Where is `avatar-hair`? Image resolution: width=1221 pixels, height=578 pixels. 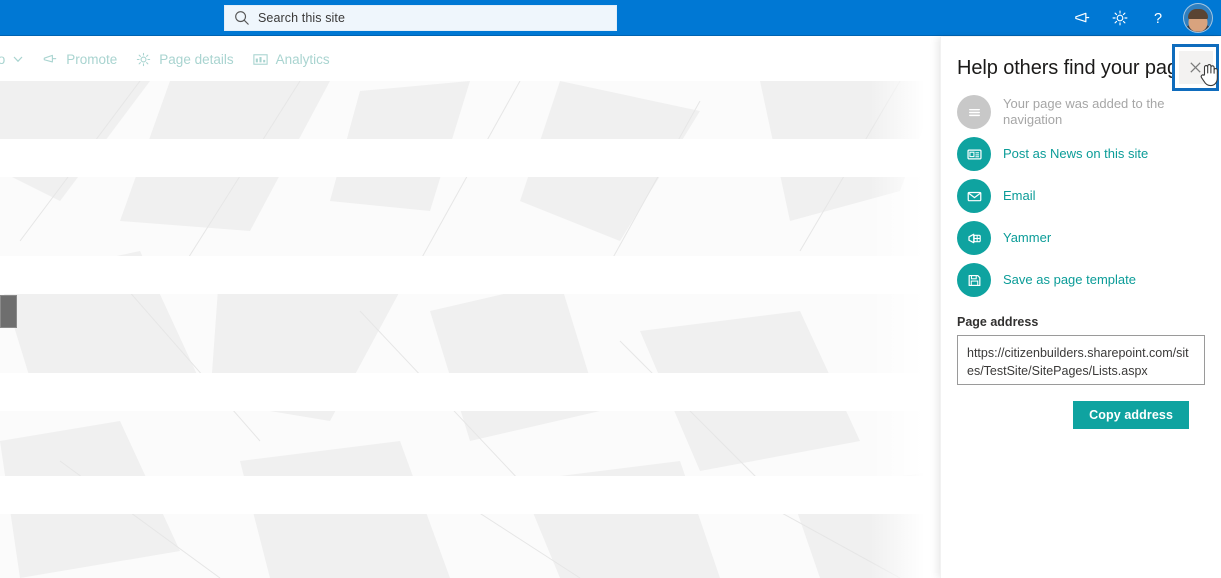
avatar-hair is located at coordinates (1198, 14).